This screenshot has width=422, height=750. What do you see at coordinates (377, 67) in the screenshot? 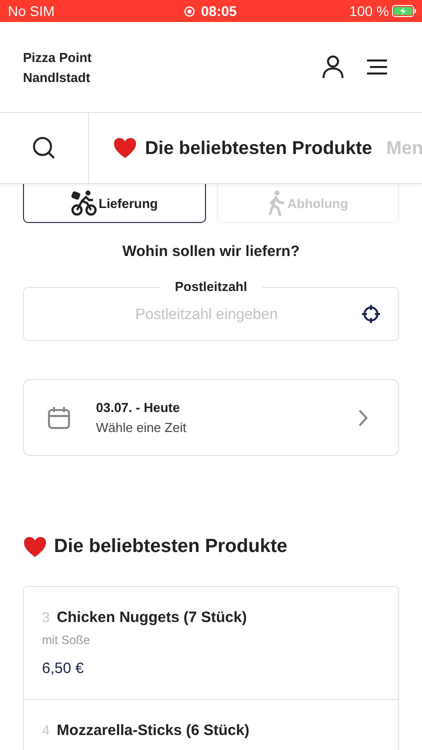
I see `menu-icon` at bounding box center [377, 67].